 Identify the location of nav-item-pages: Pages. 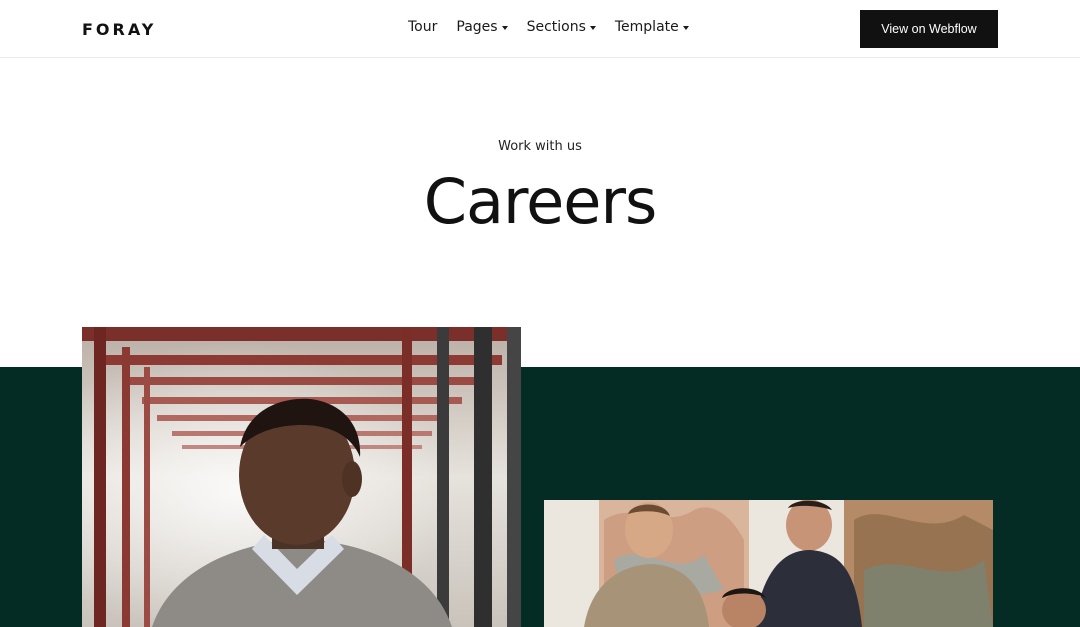
(482, 27).